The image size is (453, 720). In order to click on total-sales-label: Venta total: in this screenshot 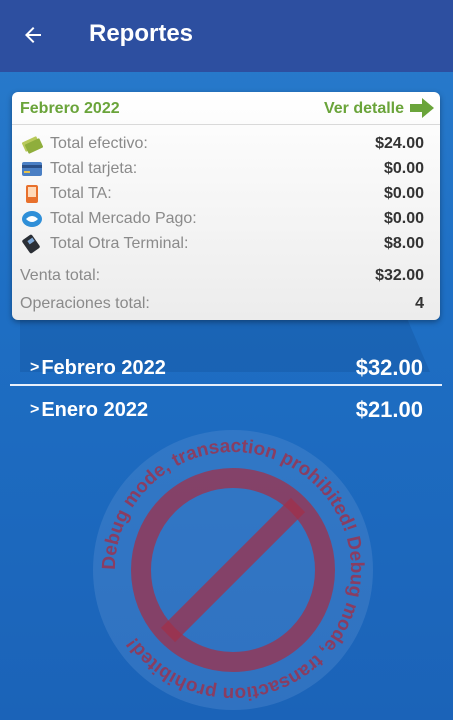, I will do `click(60, 275)`.